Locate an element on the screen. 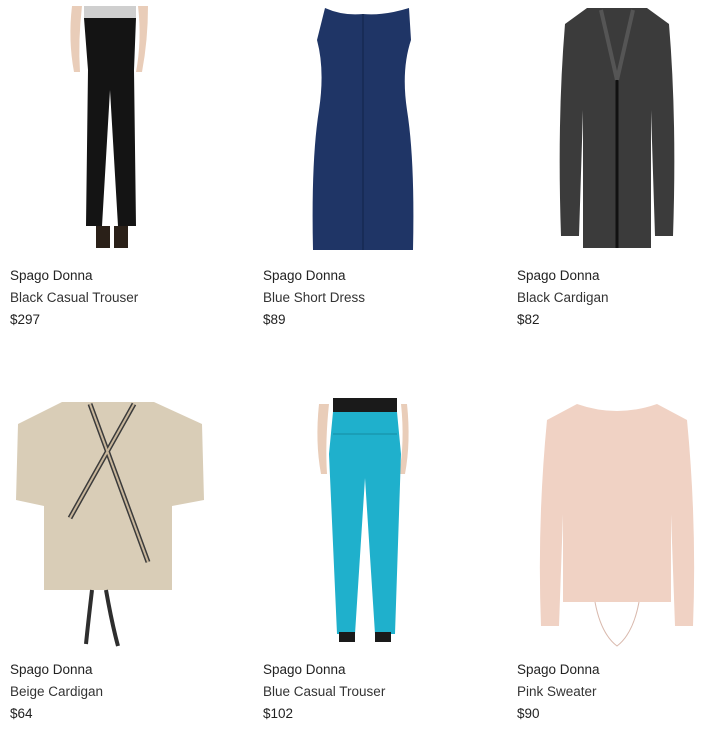 This screenshot has height=734, width=702. product-name: Beige Cardigan is located at coordinates (56, 691).